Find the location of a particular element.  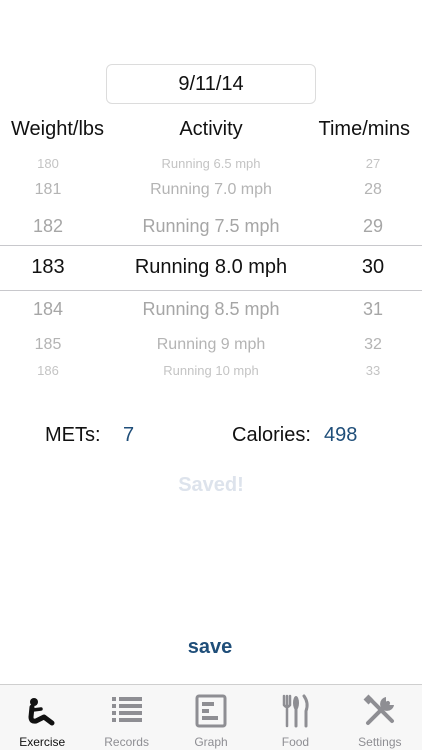

tab-exercise: Exercise is located at coordinates (42, 717).